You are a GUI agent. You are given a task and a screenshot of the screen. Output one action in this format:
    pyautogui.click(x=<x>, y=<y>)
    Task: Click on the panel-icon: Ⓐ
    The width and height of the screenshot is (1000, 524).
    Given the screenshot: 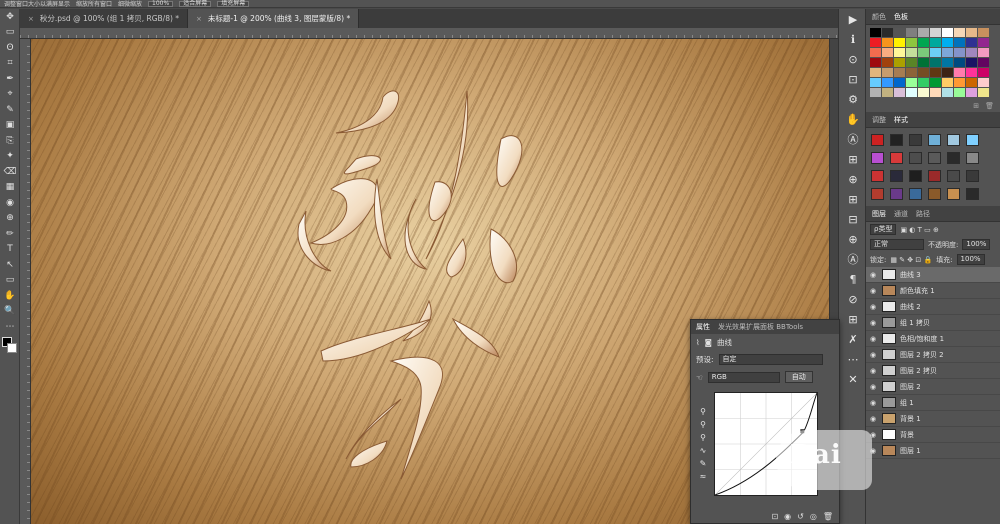 What is the action you would take?
    pyautogui.click(x=853, y=139)
    